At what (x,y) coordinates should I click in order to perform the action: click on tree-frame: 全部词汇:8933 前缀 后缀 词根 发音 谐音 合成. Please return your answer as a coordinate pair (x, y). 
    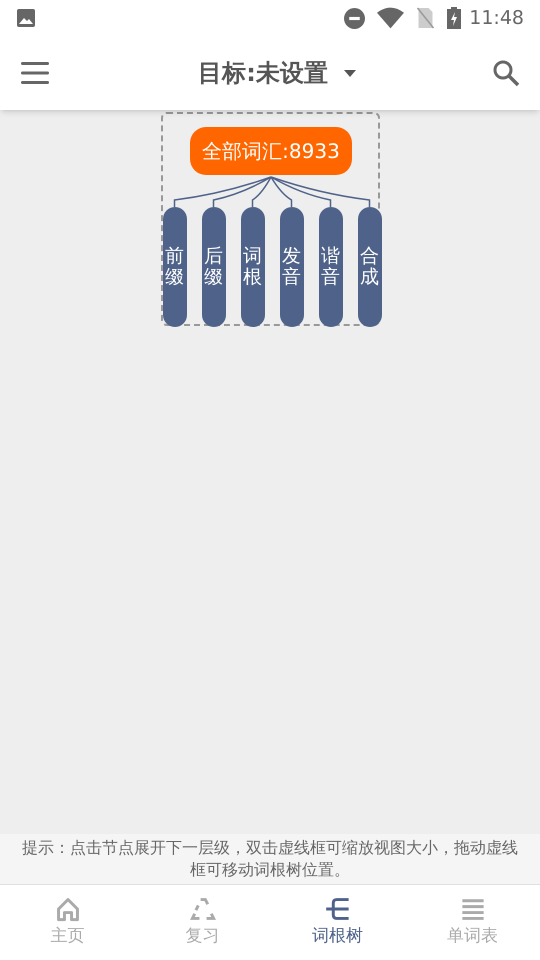
    Looking at the image, I should click on (270, 219).